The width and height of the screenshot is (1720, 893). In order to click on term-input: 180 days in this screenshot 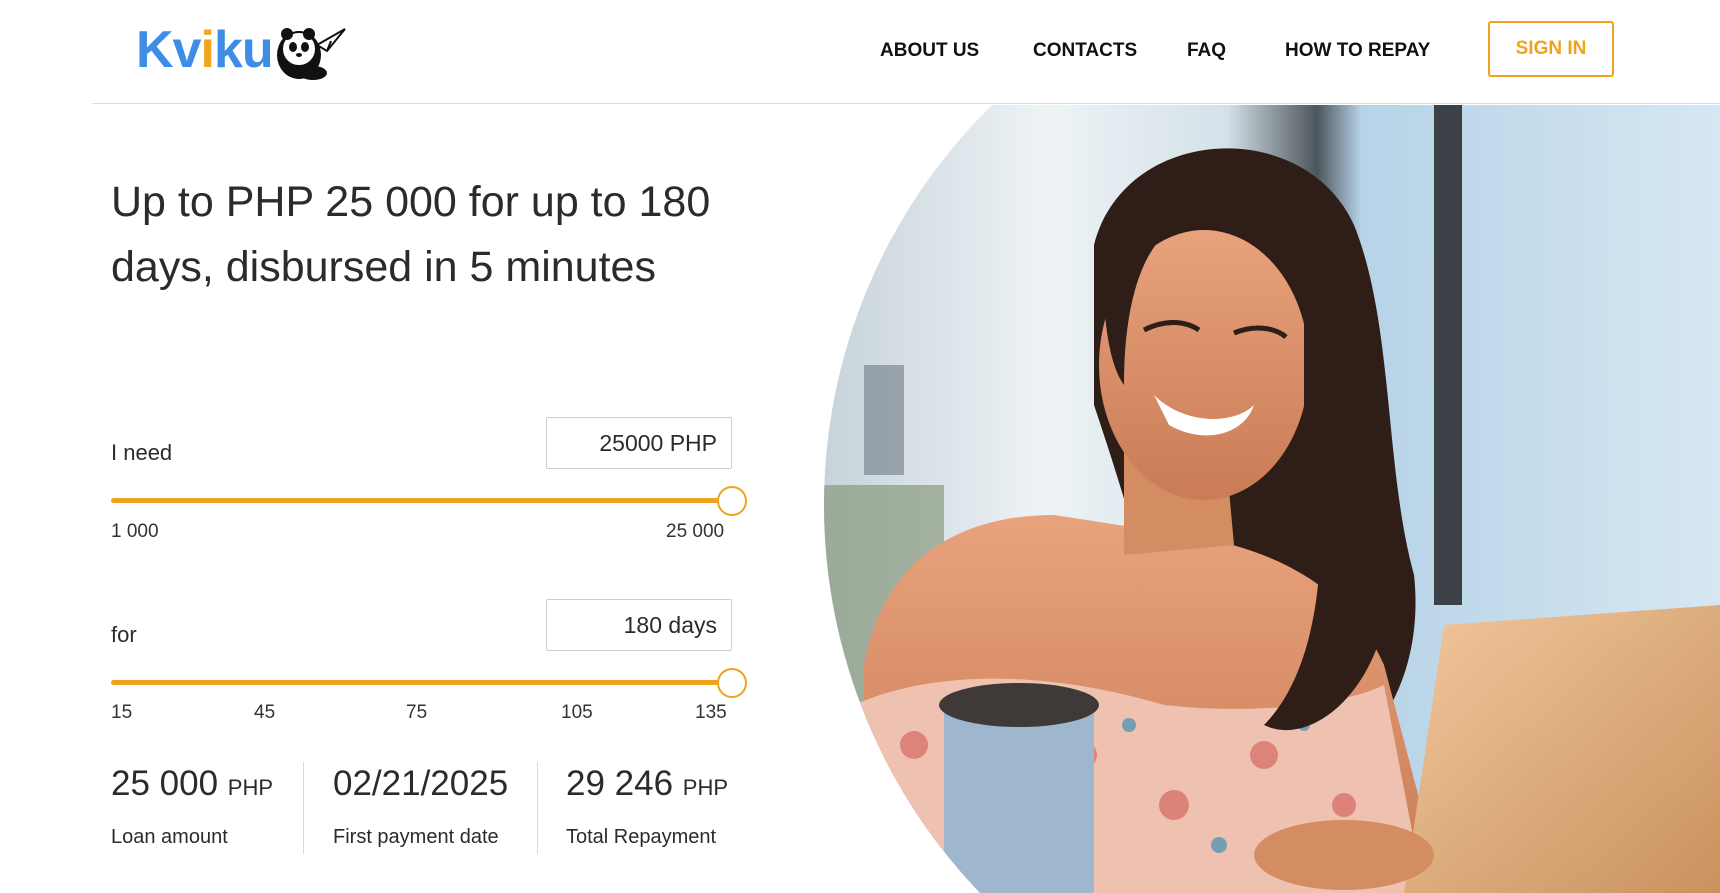, I will do `click(639, 625)`.